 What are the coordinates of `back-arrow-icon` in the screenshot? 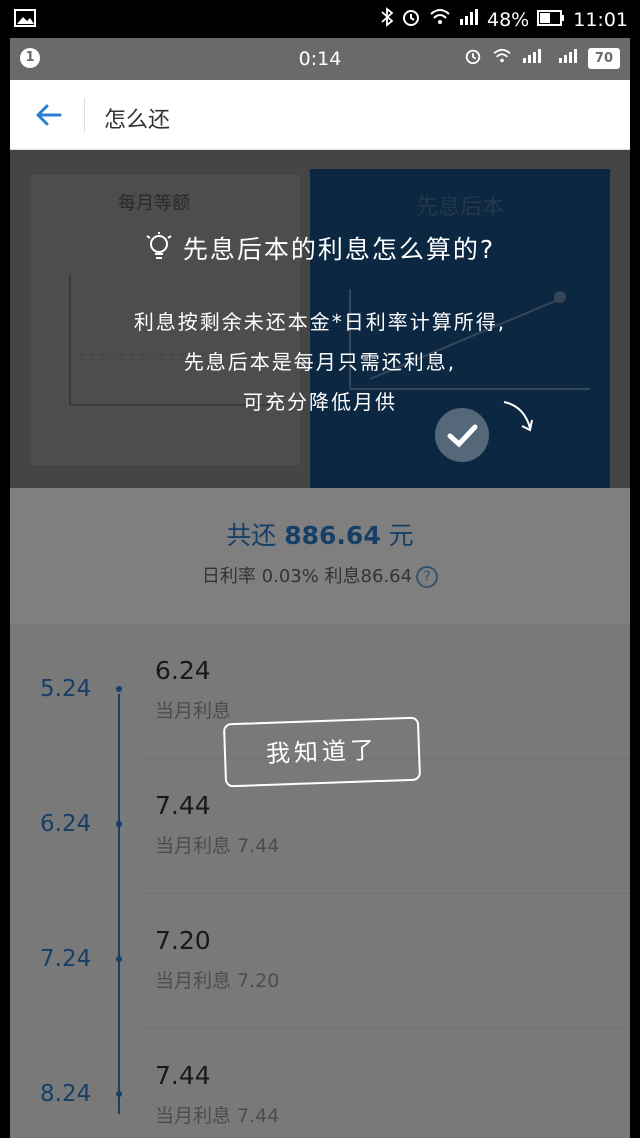 It's located at (49, 115).